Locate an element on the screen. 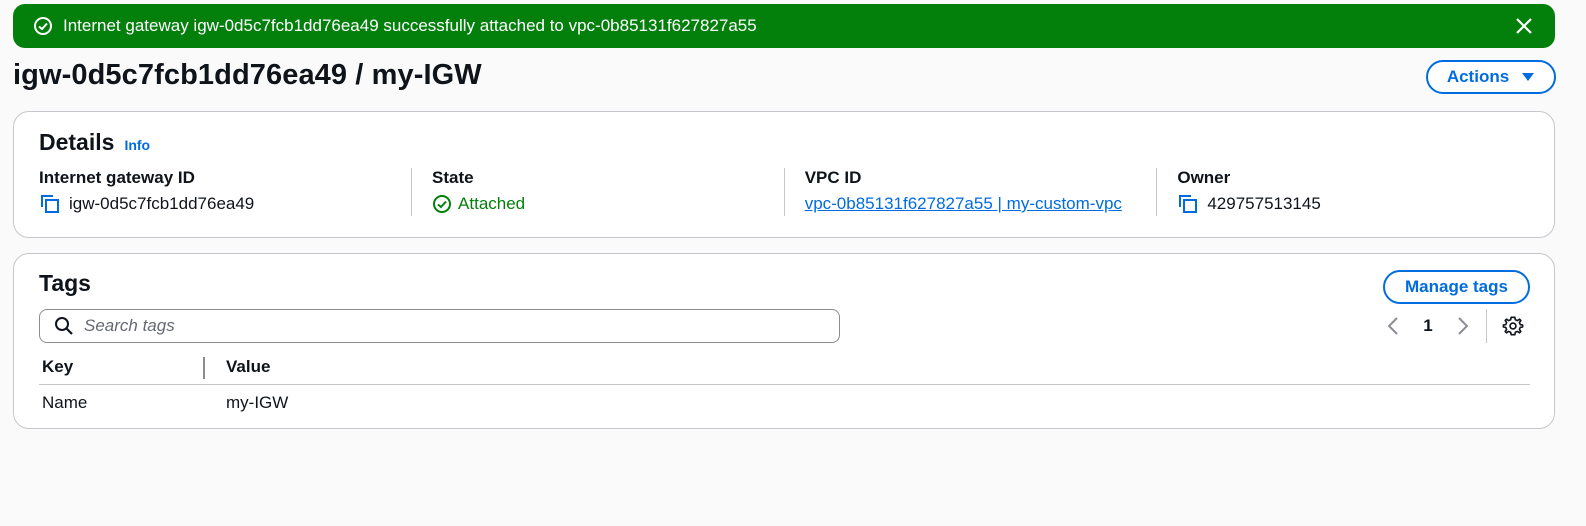 Image resolution: width=1586 pixels, height=526 pixels. chevron-right-icon is located at coordinates (1463, 326).